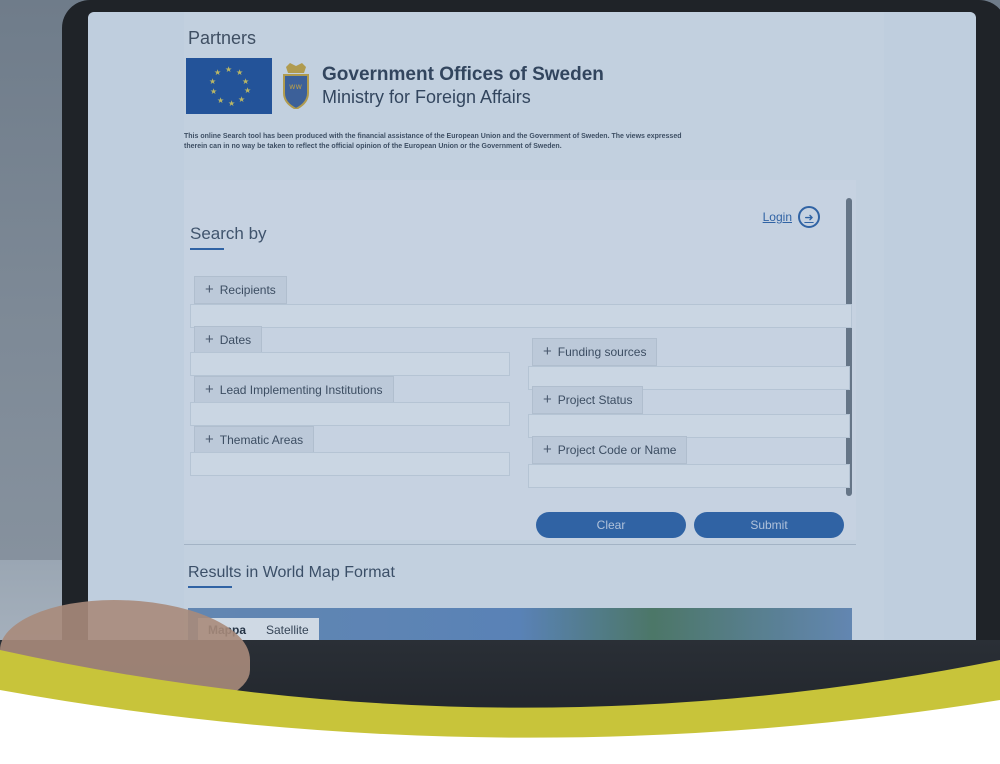  I want to click on login-link: Login ➜, so click(791, 217).